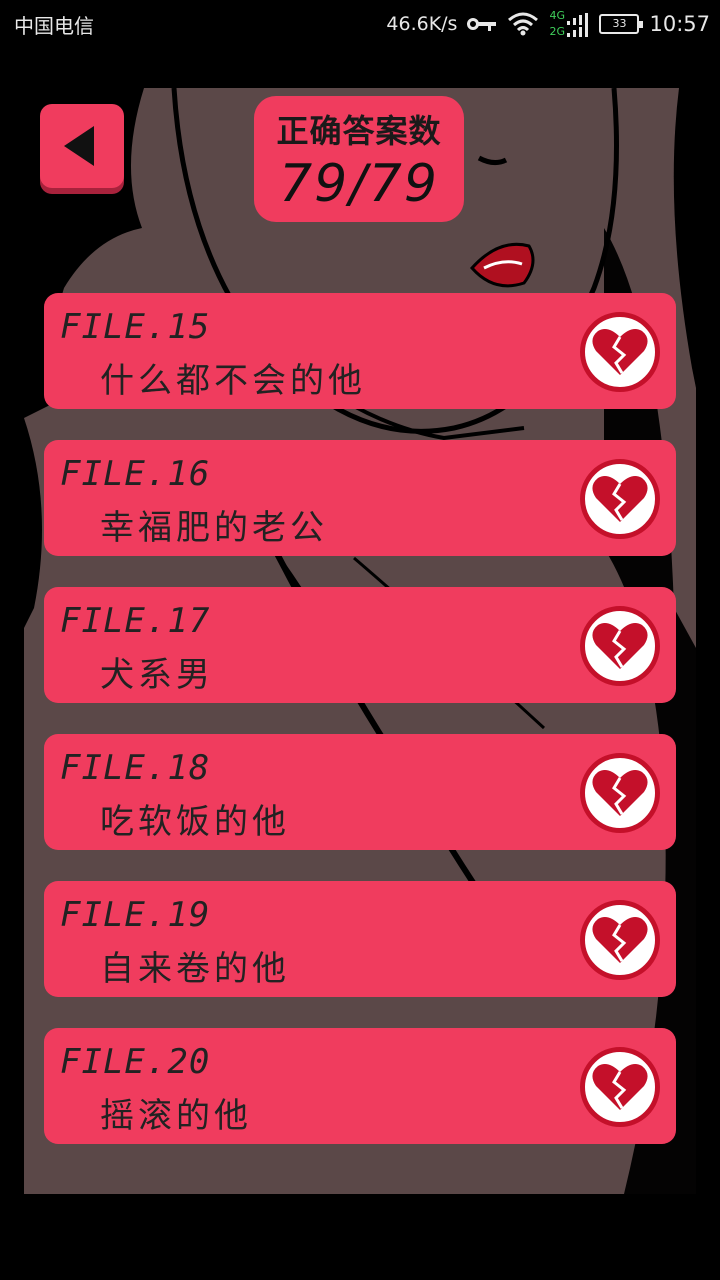 The width and height of the screenshot is (720, 1280). I want to click on file-item-20: FILE.20 摇滚的他, so click(360, 1086).